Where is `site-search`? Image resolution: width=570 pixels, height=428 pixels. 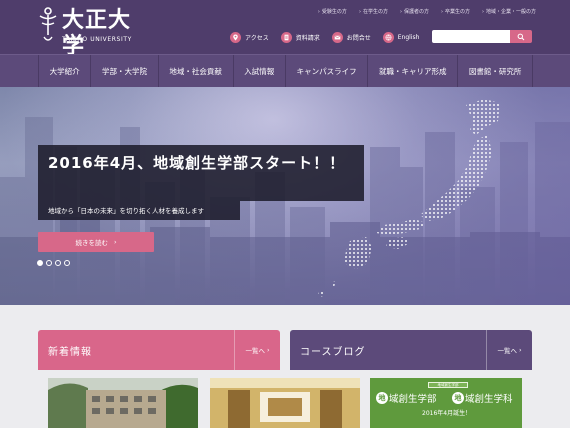 site-search is located at coordinates (482, 36).